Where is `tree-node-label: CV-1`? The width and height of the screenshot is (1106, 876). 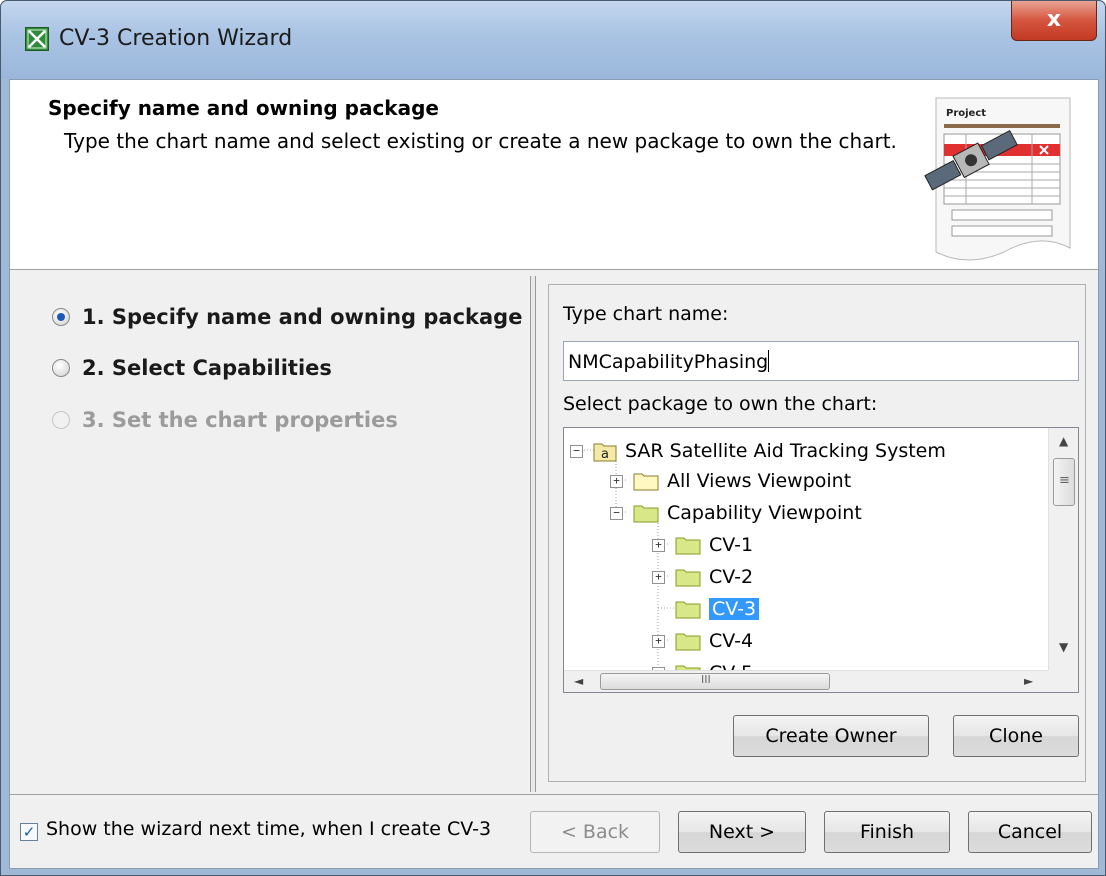
tree-node-label: CV-1 is located at coordinates (731, 545).